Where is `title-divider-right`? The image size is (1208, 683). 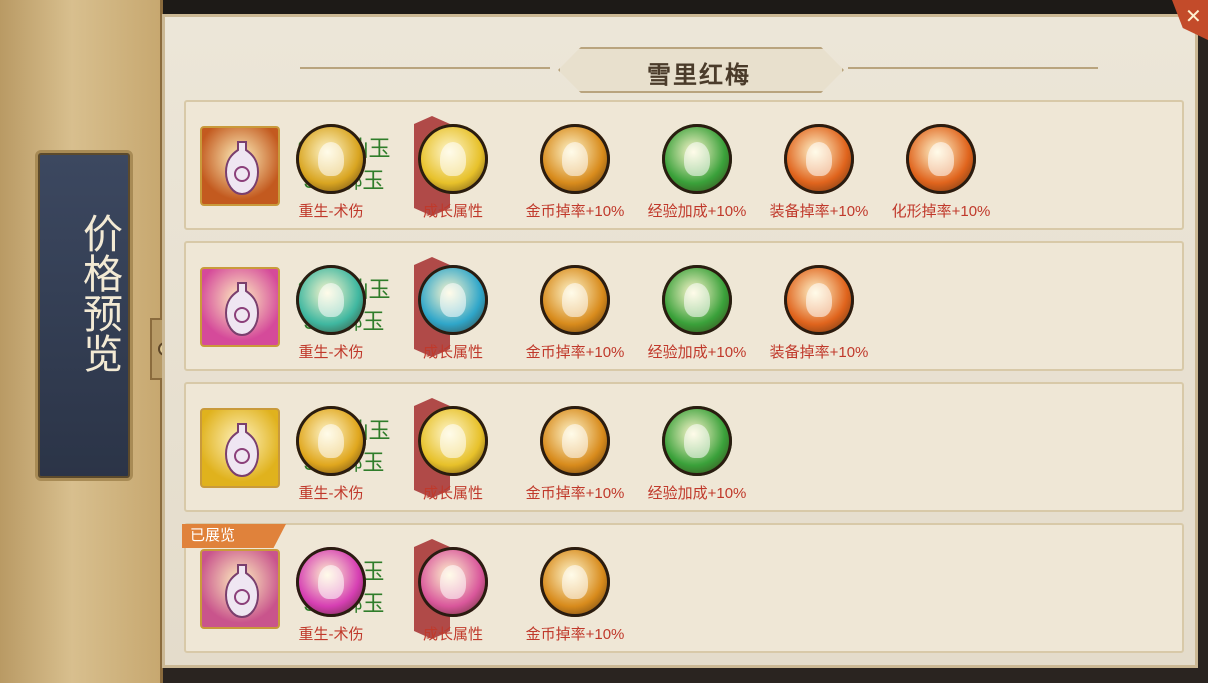 title-divider-right is located at coordinates (973, 68).